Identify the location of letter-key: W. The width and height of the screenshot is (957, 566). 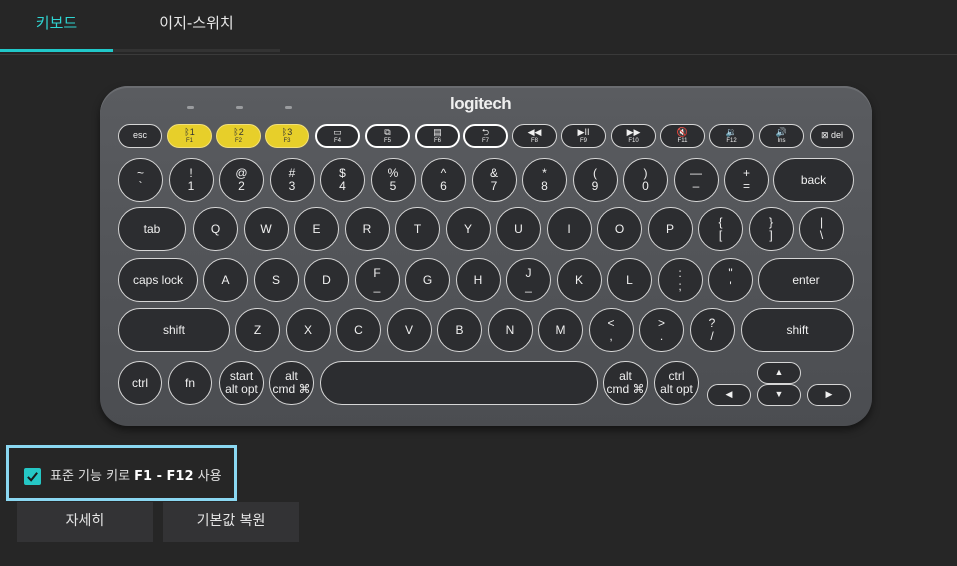
(266, 229).